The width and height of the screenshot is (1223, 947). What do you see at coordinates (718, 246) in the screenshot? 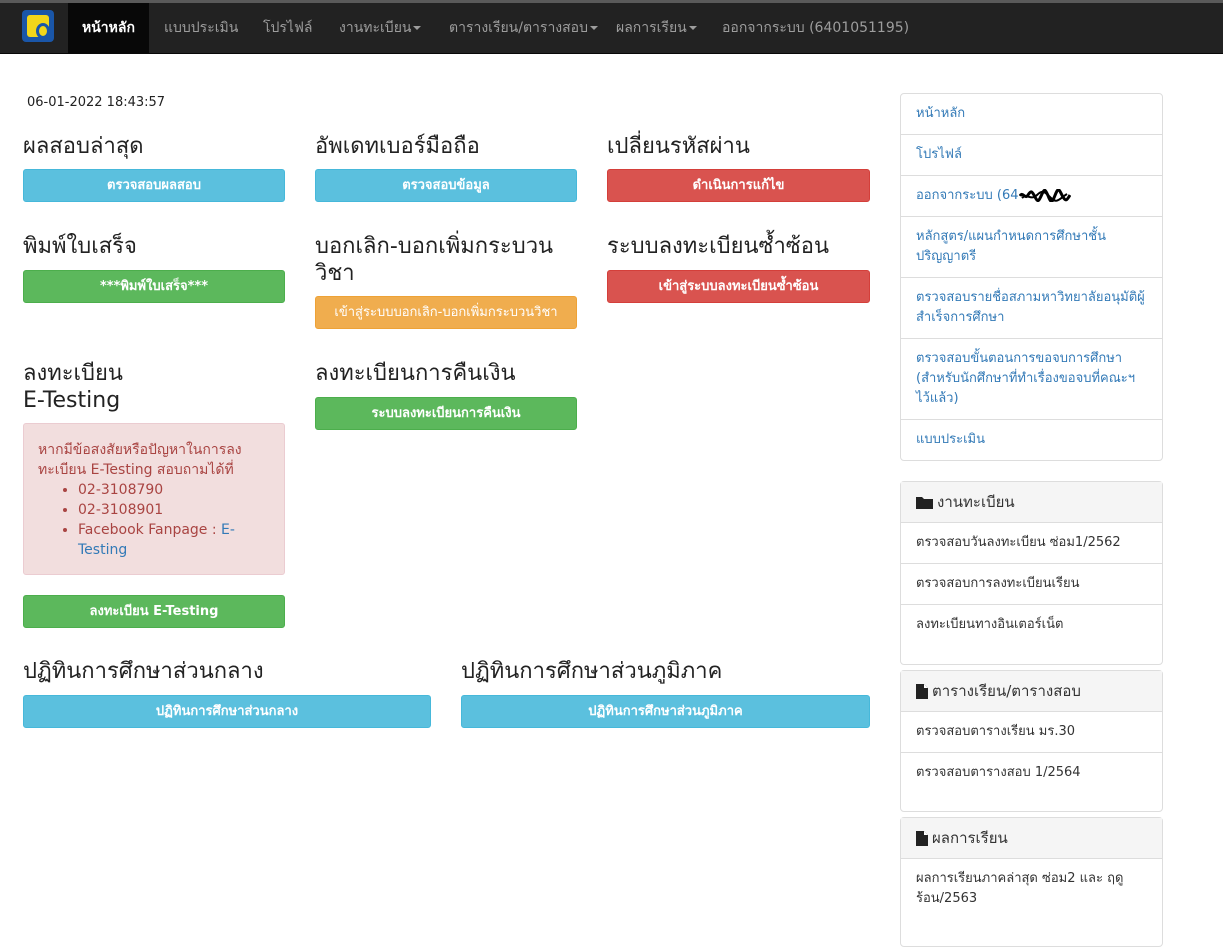
I see `duplicate-registration-heading: ระบบลงทะเบียนซ้ำซ้อน` at bounding box center [718, 246].